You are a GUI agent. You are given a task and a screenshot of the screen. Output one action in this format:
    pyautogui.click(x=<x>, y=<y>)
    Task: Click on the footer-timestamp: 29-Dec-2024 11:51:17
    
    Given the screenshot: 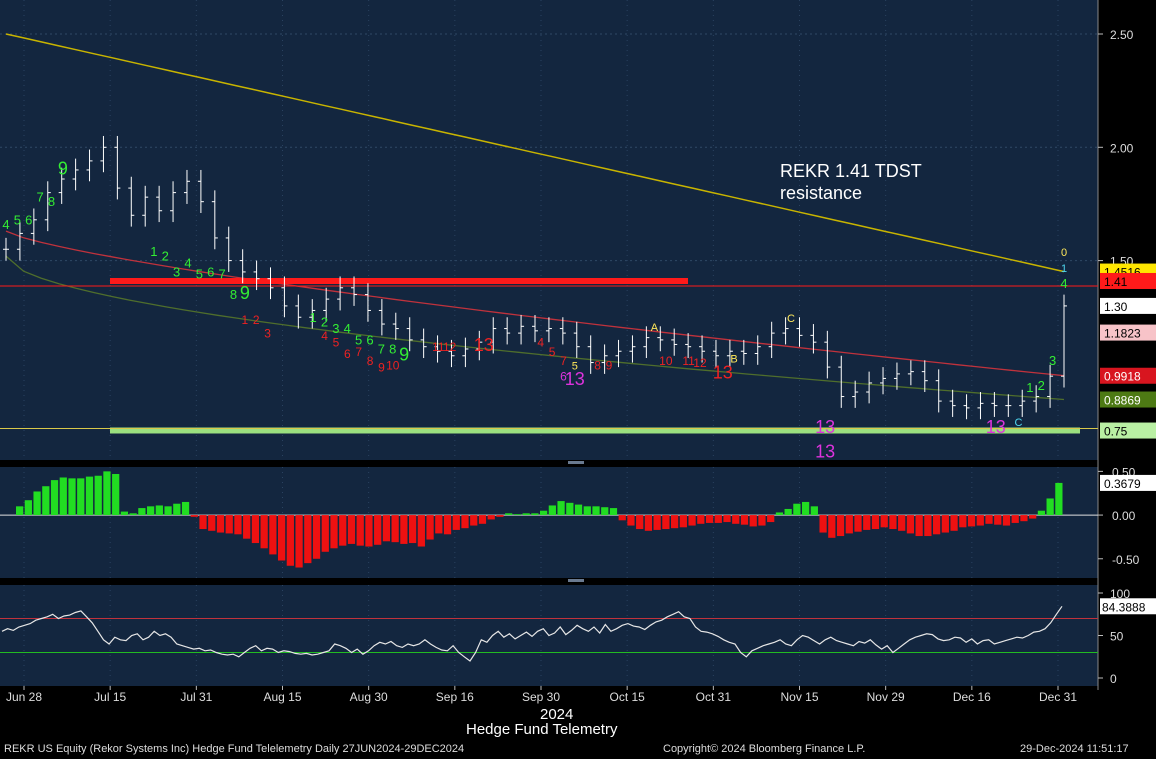 What is the action you would take?
    pyautogui.click(x=1074, y=749)
    